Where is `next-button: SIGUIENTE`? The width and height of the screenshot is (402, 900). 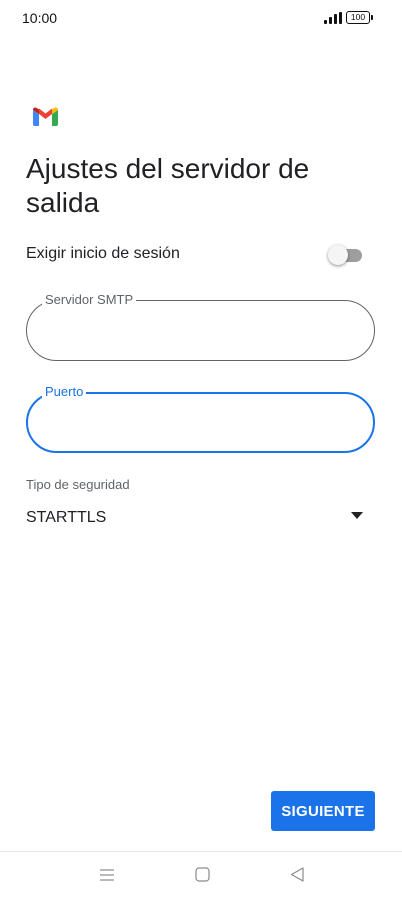
next-button: SIGUIENTE is located at coordinates (323, 811).